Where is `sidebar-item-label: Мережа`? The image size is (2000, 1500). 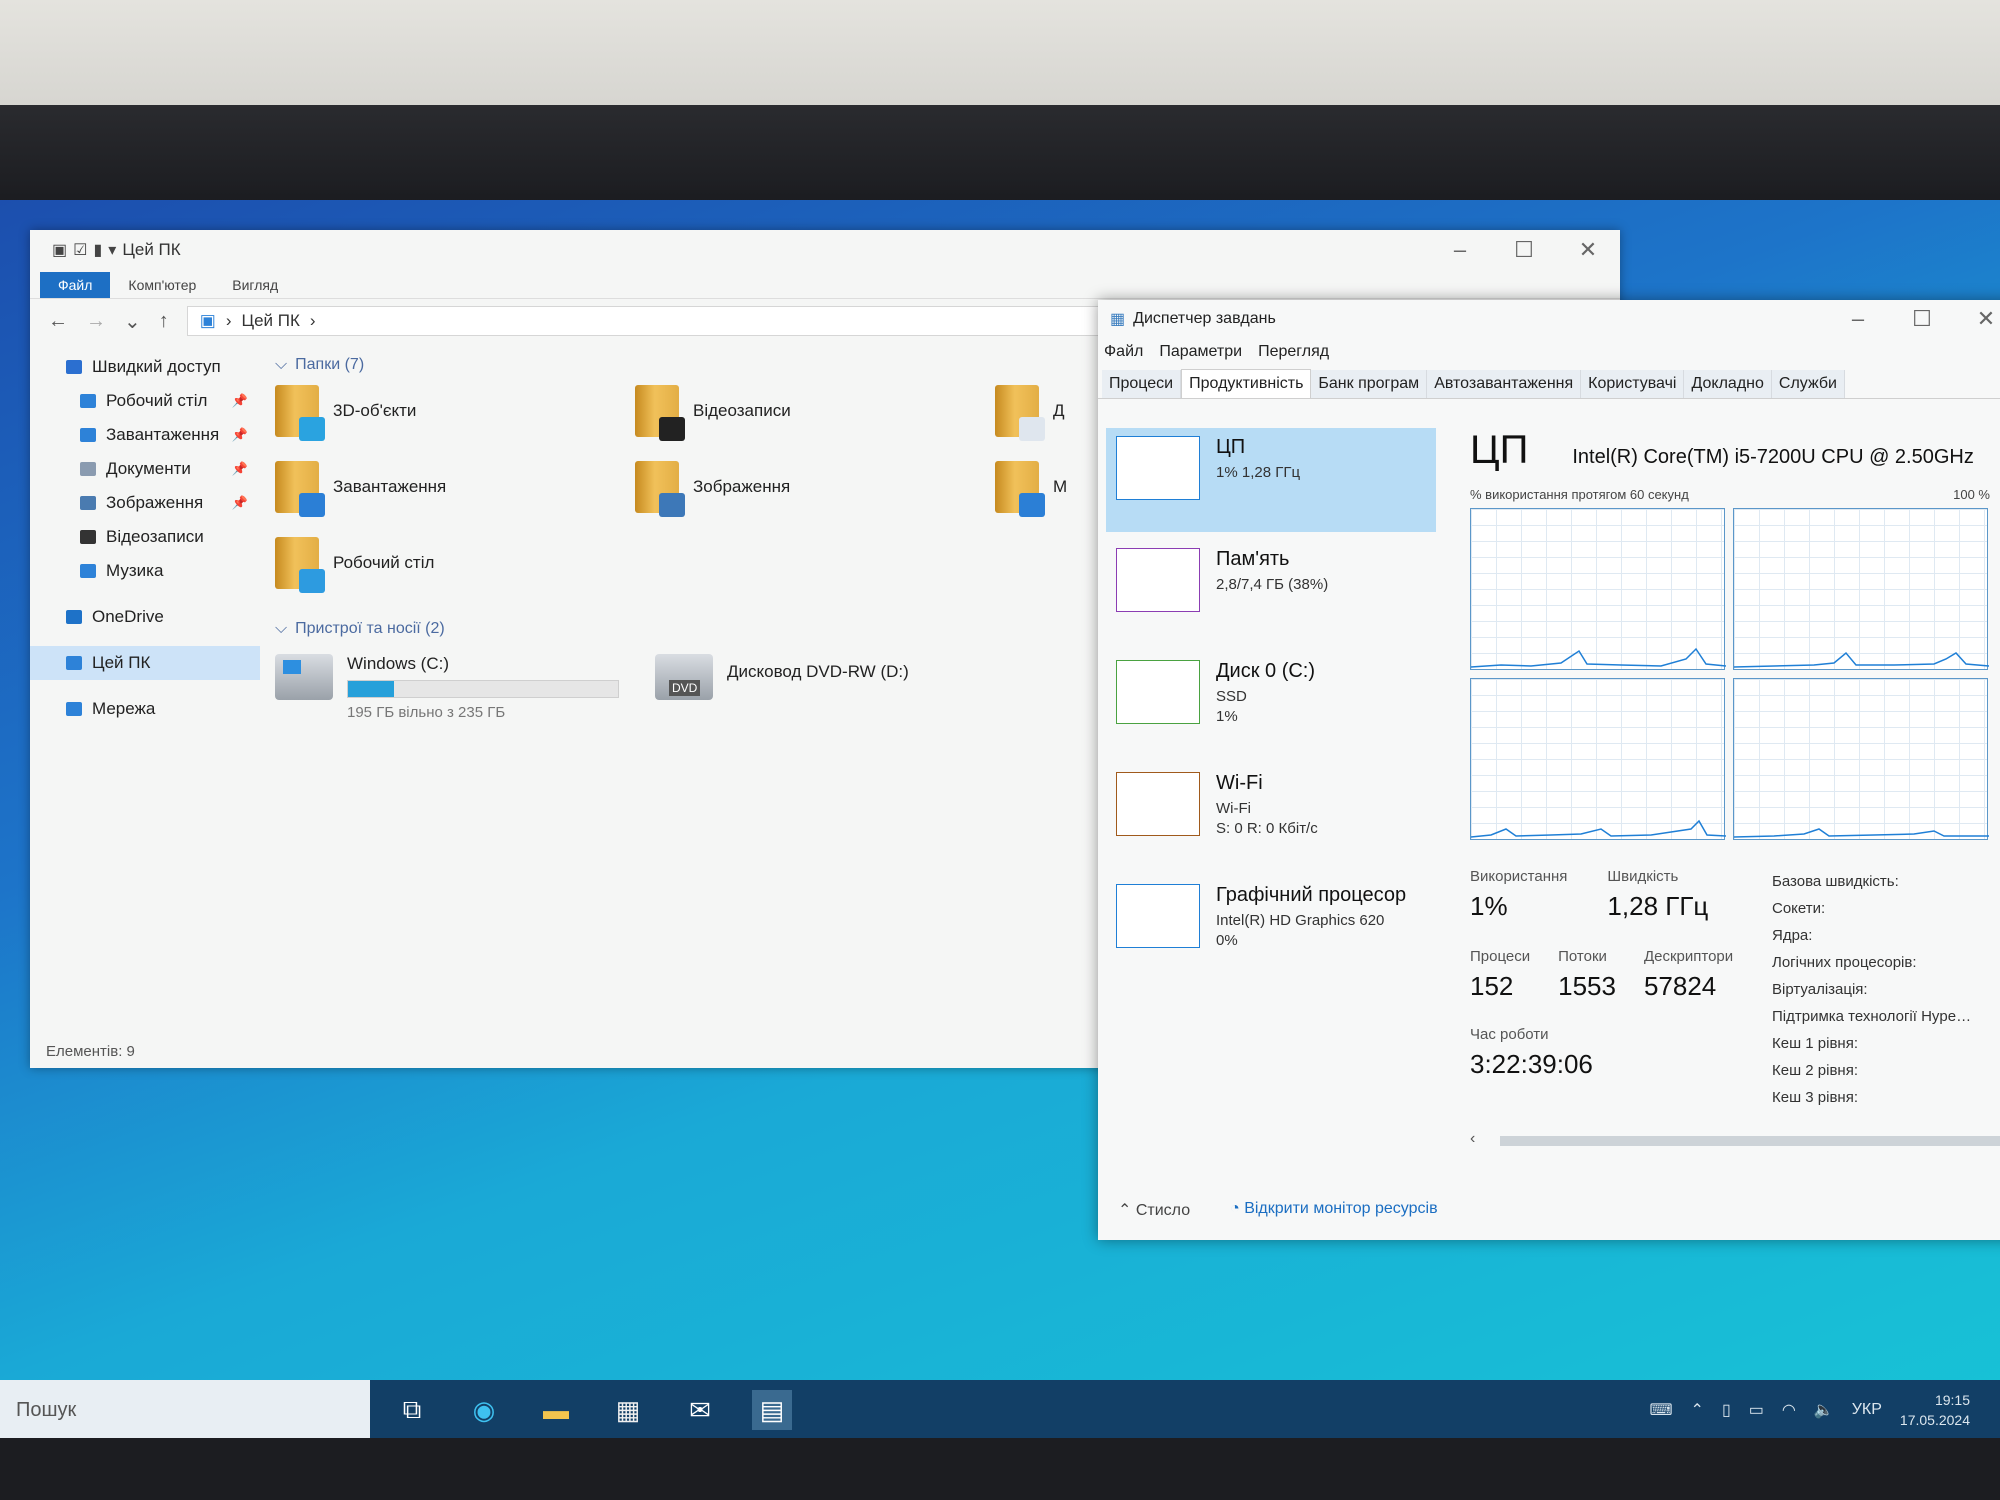
sidebar-item-label: Мережа is located at coordinates (124, 708).